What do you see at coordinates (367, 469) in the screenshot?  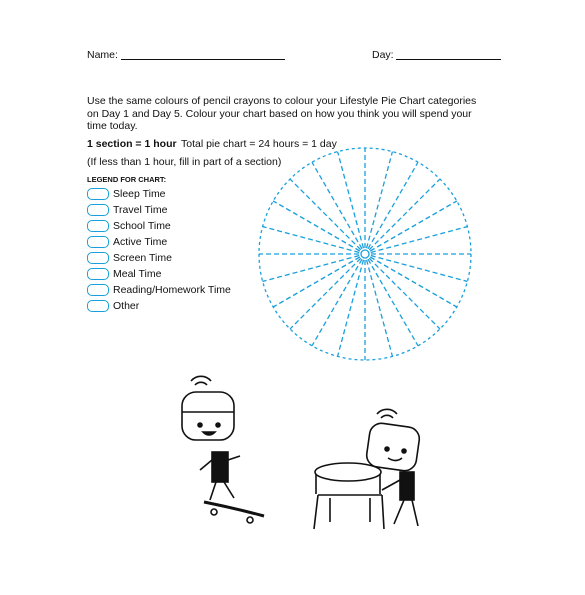 I see `robot-chair-illustration` at bounding box center [367, 469].